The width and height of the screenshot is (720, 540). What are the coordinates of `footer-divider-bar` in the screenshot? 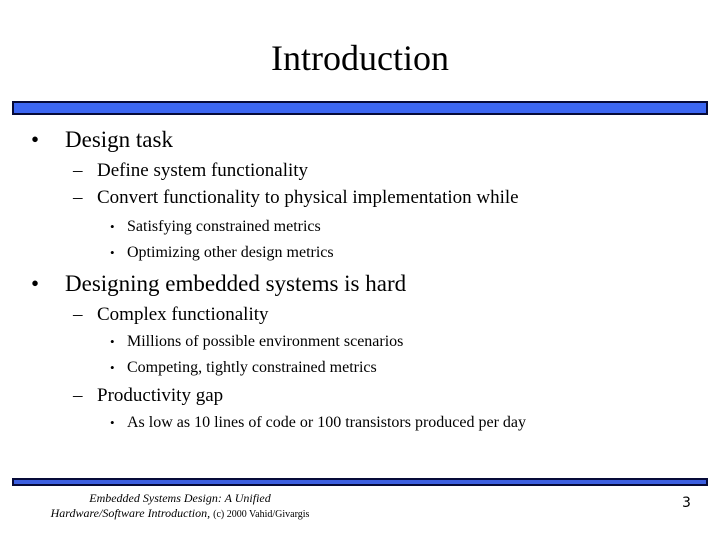 It's located at (360, 482).